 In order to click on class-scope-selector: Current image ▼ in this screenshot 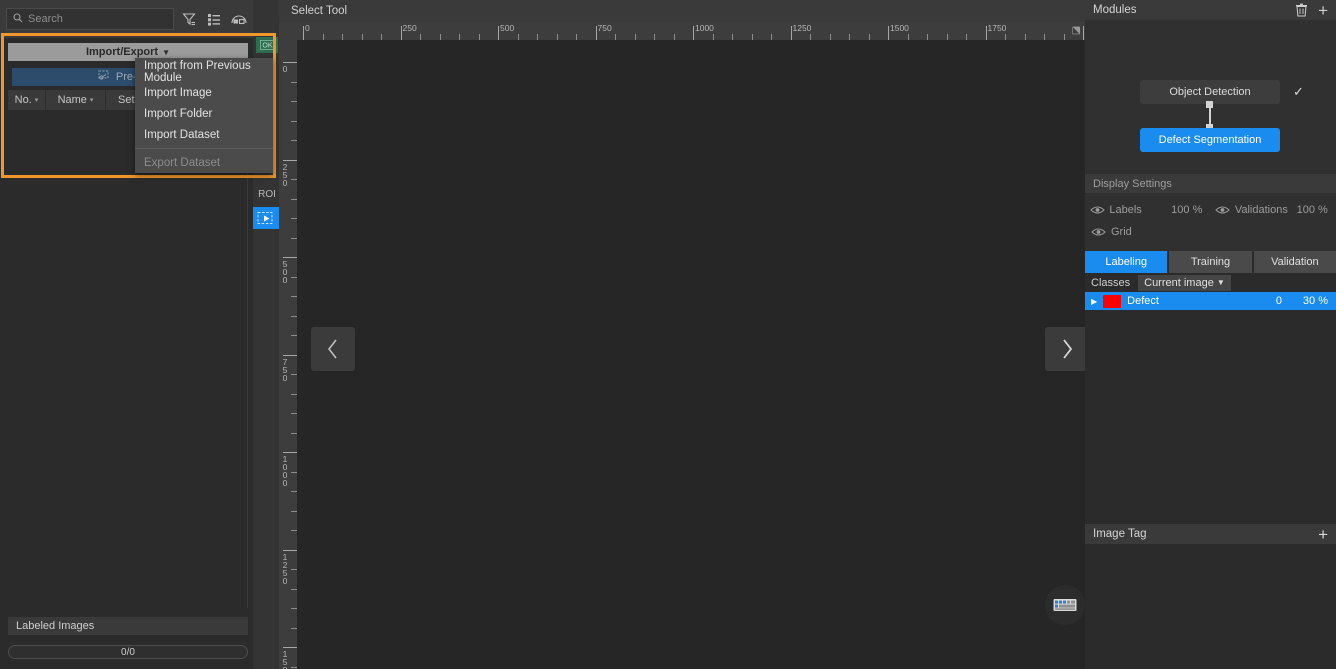, I will do `click(1184, 282)`.